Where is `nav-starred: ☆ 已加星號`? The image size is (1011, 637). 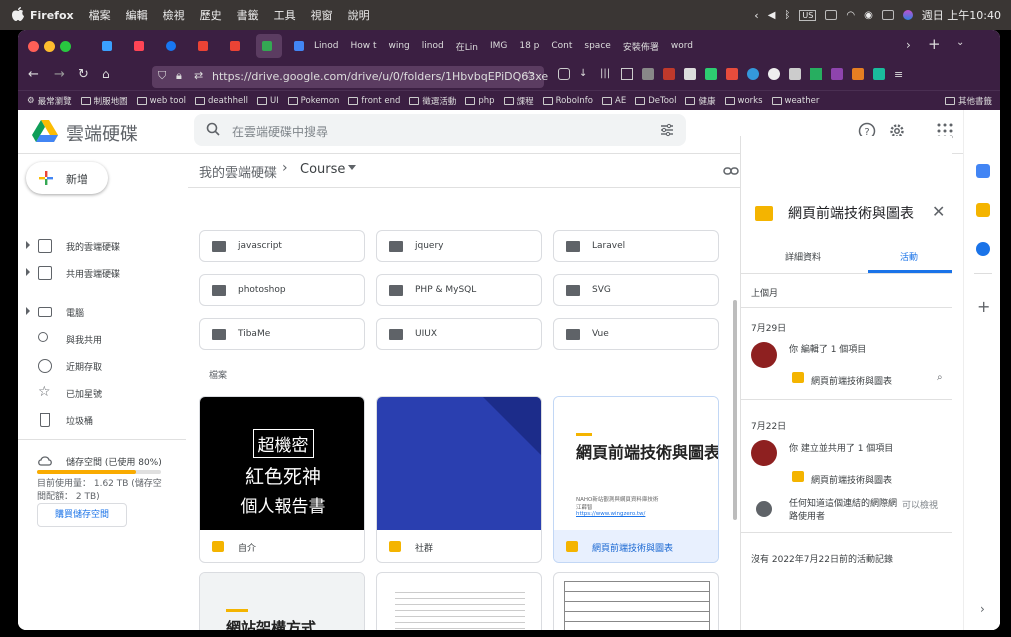
nav-starred: ☆ 已加星號 is located at coordinates (103, 393).